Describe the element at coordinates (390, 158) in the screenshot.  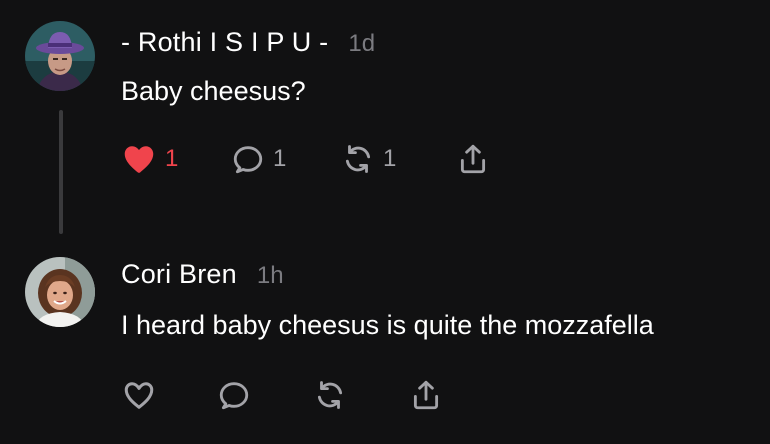
I see `repost-count: 1` at that location.